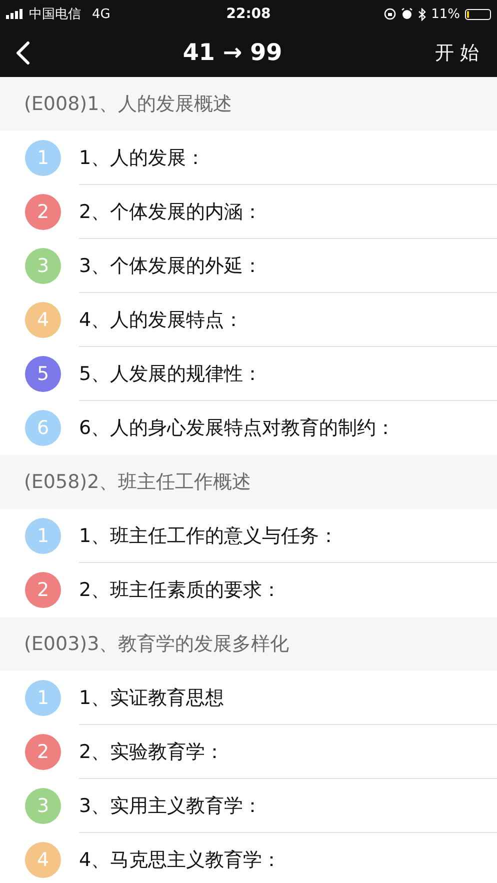 The height and width of the screenshot is (883, 497). I want to click on list-item: 6、人的身心发展特点对教育的制约：, so click(288, 428).